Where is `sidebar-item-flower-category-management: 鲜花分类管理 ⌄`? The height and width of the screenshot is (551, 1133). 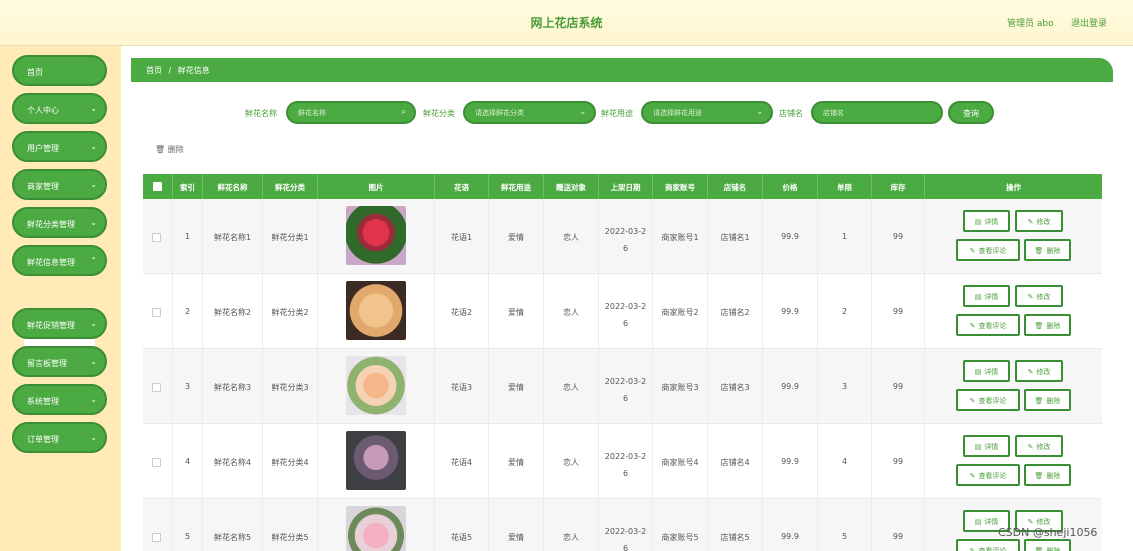
sidebar-item-flower-category-management: 鲜花分类管理 ⌄ is located at coordinates (59, 222).